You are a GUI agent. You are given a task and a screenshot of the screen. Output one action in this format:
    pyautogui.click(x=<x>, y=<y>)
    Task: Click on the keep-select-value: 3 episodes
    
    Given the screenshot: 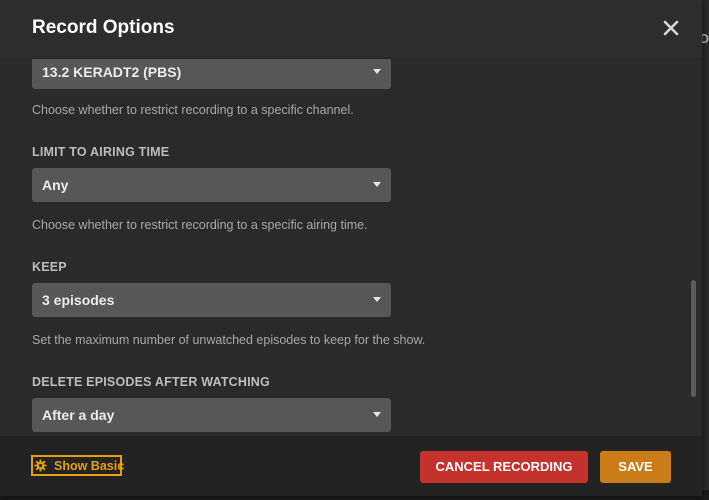 What is the action you would take?
    pyautogui.click(x=78, y=300)
    